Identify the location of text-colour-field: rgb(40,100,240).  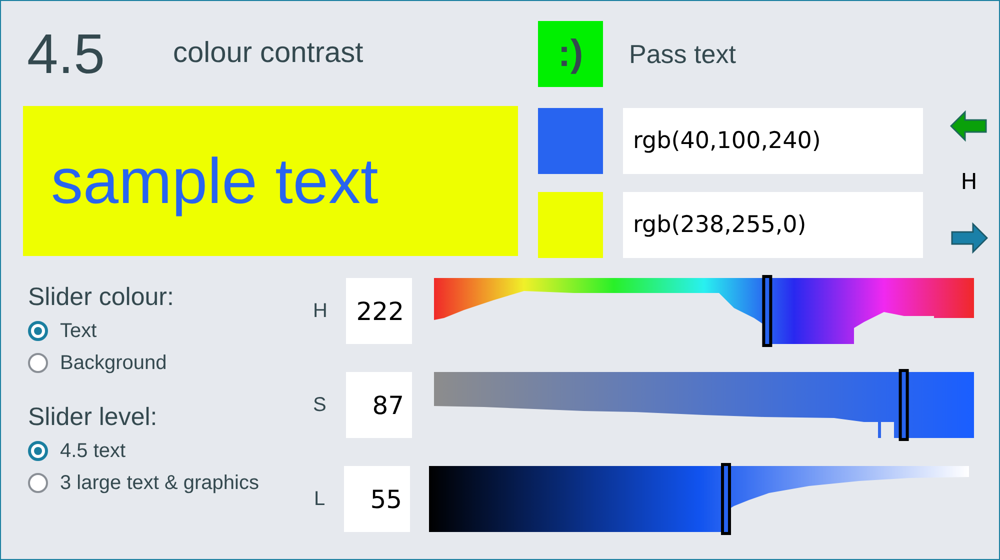
(773, 141).